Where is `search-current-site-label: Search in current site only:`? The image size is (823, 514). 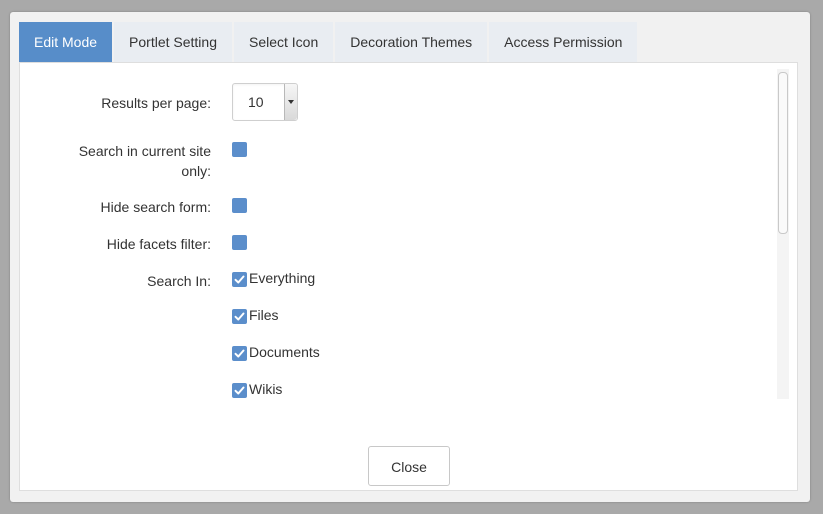
search-current-site-label: Search in current site only: is located at coordinates (145, 161).